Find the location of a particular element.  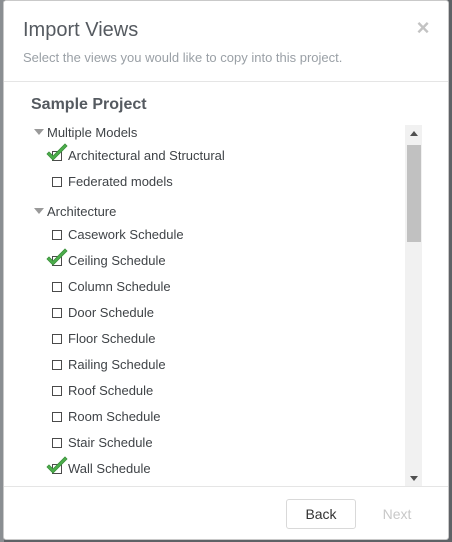

list-item: Room Schedule is located at coordinates (216, 417).